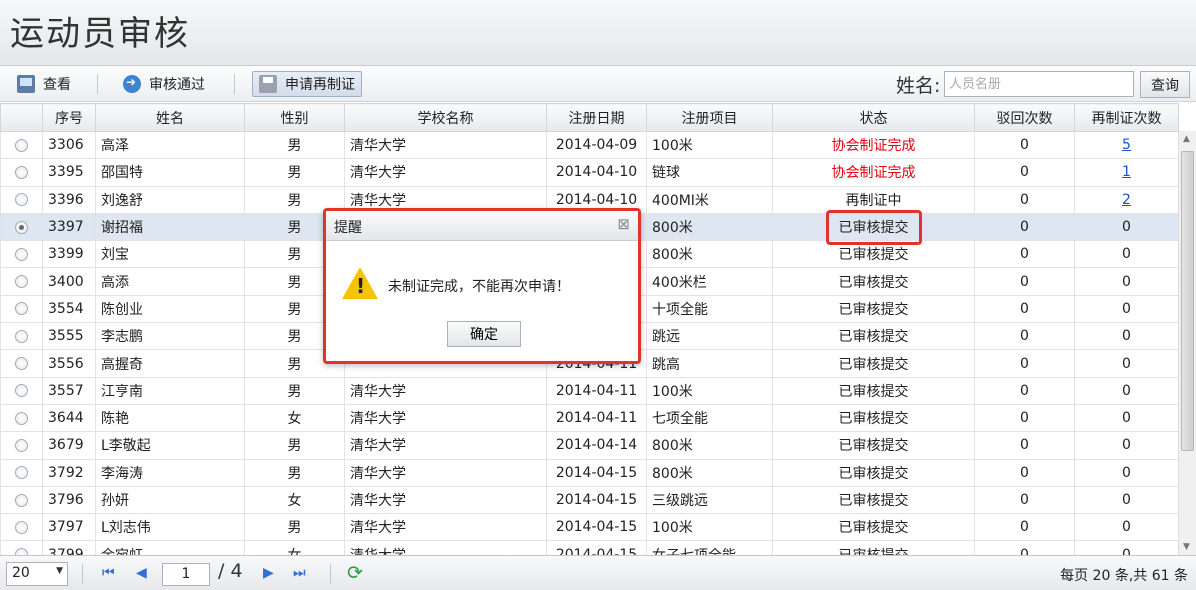 This screenshot has width=1196, height=590. What do you see at coordinates (1186, 547) in the screenshot?
I see `scroll-down-icon: ▼` at bounding box center [1186, 547].